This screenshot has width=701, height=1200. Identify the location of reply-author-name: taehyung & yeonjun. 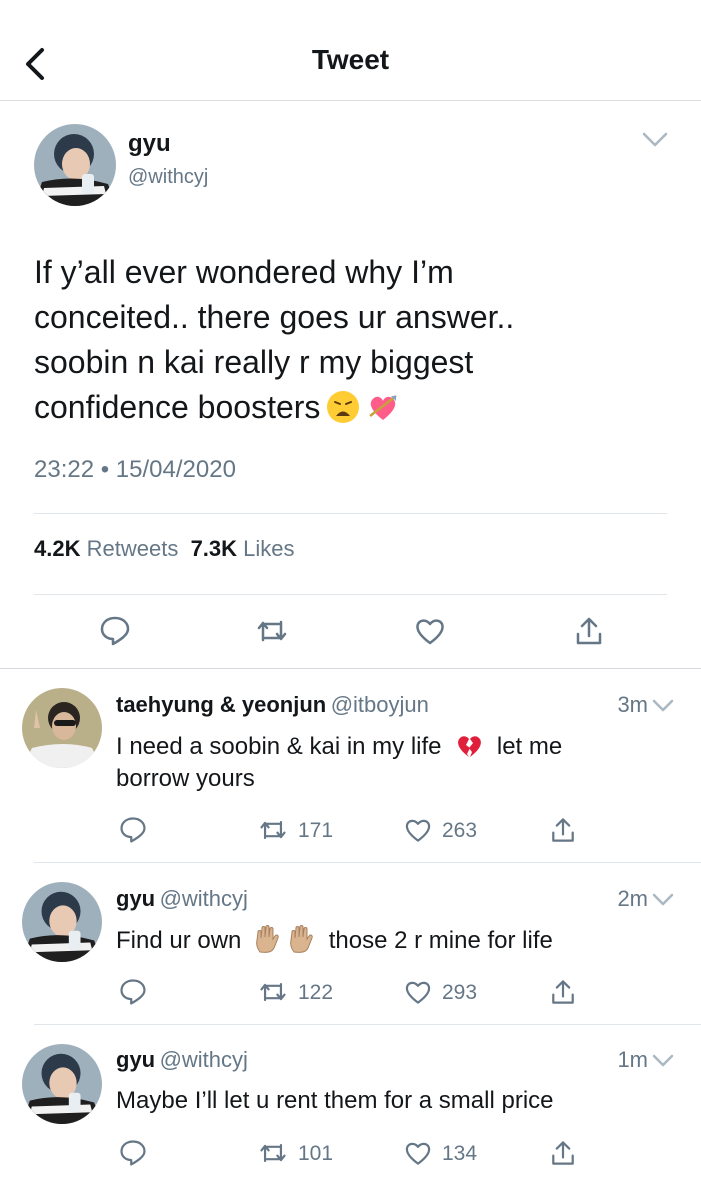
(221, 704).